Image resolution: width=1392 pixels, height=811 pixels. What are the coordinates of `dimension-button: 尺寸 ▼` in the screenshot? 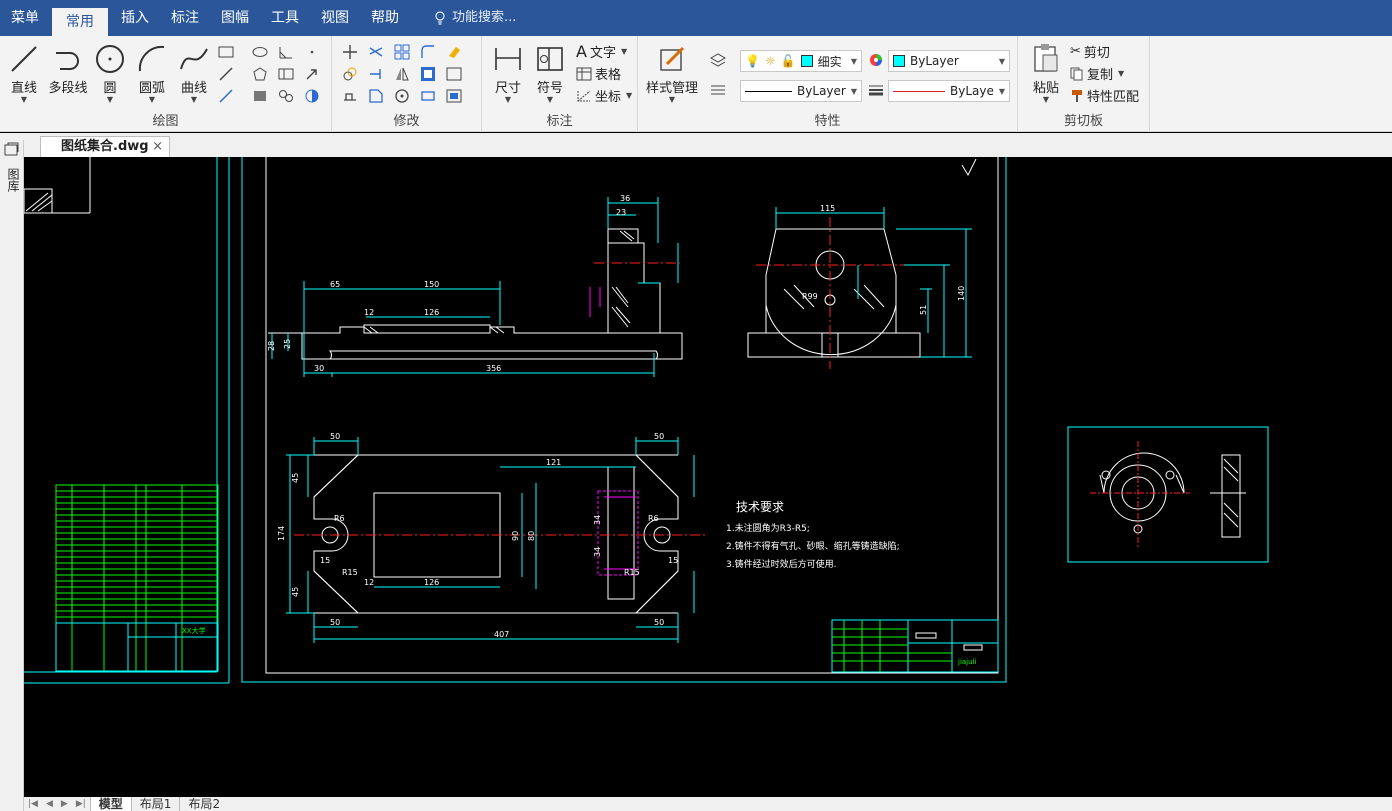 It's located at (508, 73).